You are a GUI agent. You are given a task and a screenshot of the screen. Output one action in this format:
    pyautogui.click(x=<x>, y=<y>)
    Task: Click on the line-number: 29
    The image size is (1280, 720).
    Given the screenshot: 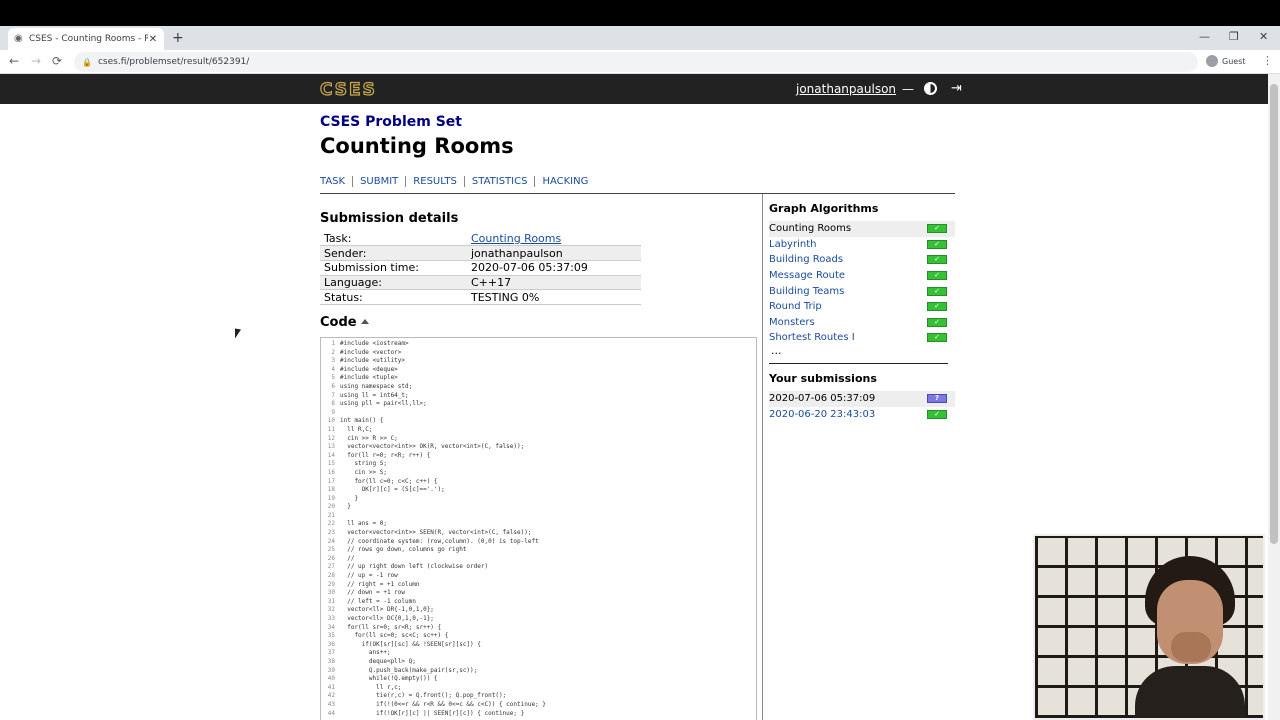 What is the action you would take?
    pyautogui.click(x=331, y=584)
    